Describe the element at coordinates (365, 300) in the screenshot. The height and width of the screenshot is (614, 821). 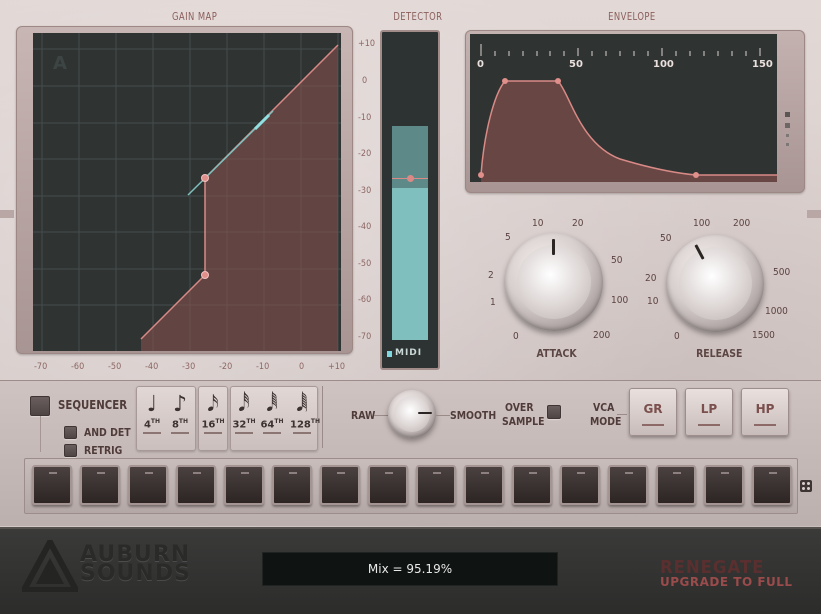
I see `y-tick: -60` at that location.